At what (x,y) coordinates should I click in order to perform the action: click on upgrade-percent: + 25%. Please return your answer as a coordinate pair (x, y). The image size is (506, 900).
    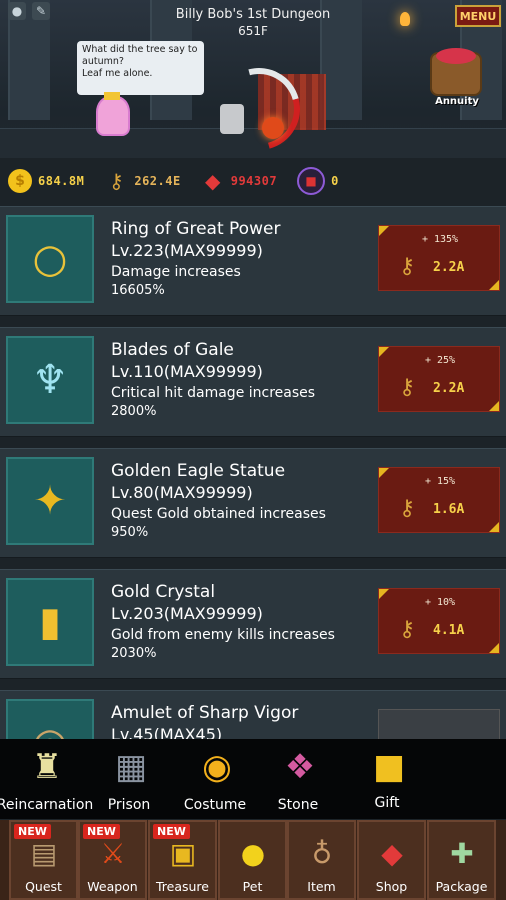
    Looking at the image, I should click on (440, 360).